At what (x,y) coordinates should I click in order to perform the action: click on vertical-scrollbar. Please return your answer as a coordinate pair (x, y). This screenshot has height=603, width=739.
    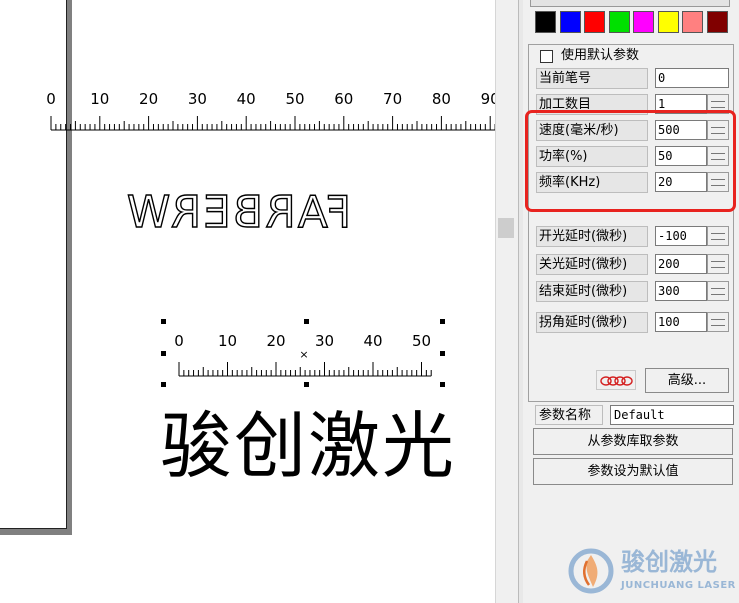
    Looking at the image, I should click on (506, 301).